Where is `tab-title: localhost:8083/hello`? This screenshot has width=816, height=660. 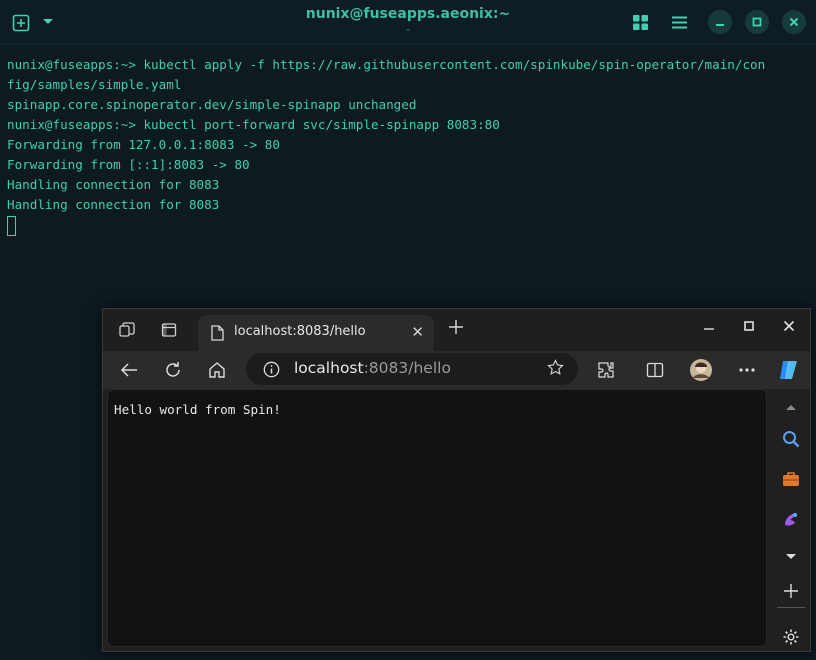 tab-title: localhost:8083/hello is located at coordinates (300, 331).